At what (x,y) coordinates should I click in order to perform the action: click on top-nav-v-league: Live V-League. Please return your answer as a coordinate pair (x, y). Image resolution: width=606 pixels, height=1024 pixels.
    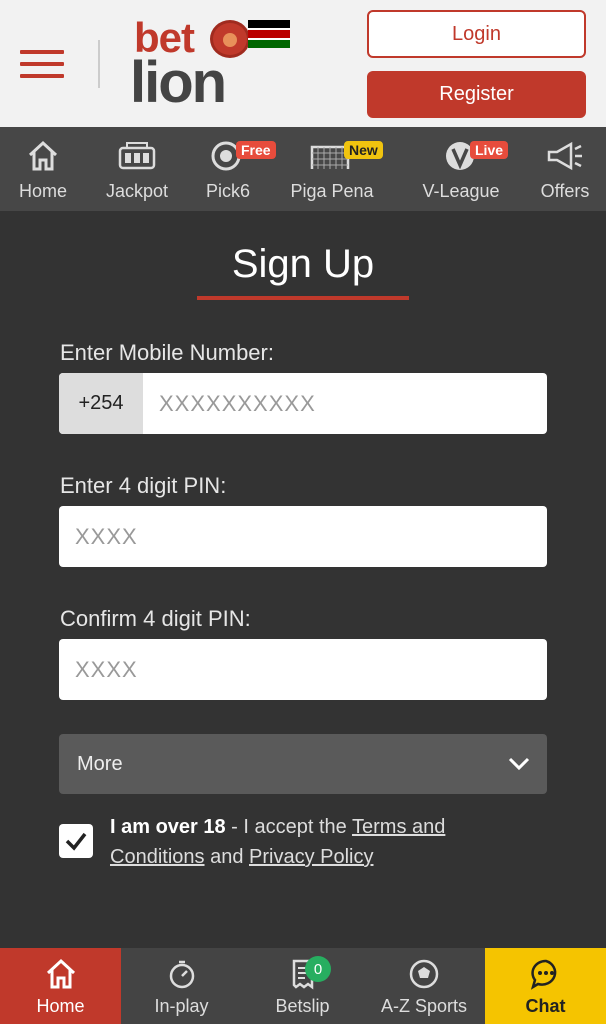
    Looking at the image, I should click on (461, 169).